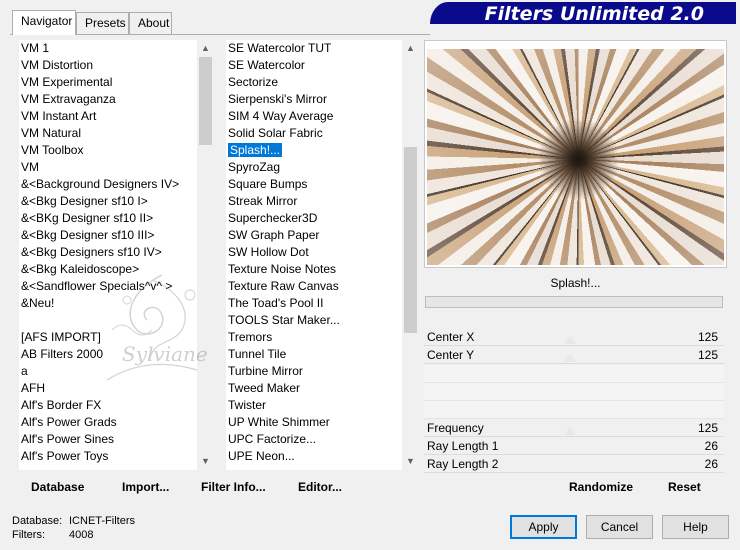 Image resolution: width=740 pixels, height=550 pixels. I want to click on list-item: The Toad's Pool II, so click(314, 303).